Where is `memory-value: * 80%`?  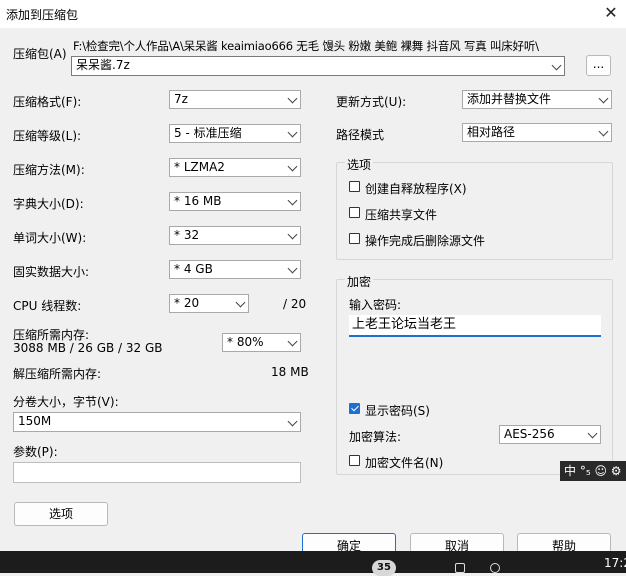 memory-value: * 80% is located at coordinates (245, 342).